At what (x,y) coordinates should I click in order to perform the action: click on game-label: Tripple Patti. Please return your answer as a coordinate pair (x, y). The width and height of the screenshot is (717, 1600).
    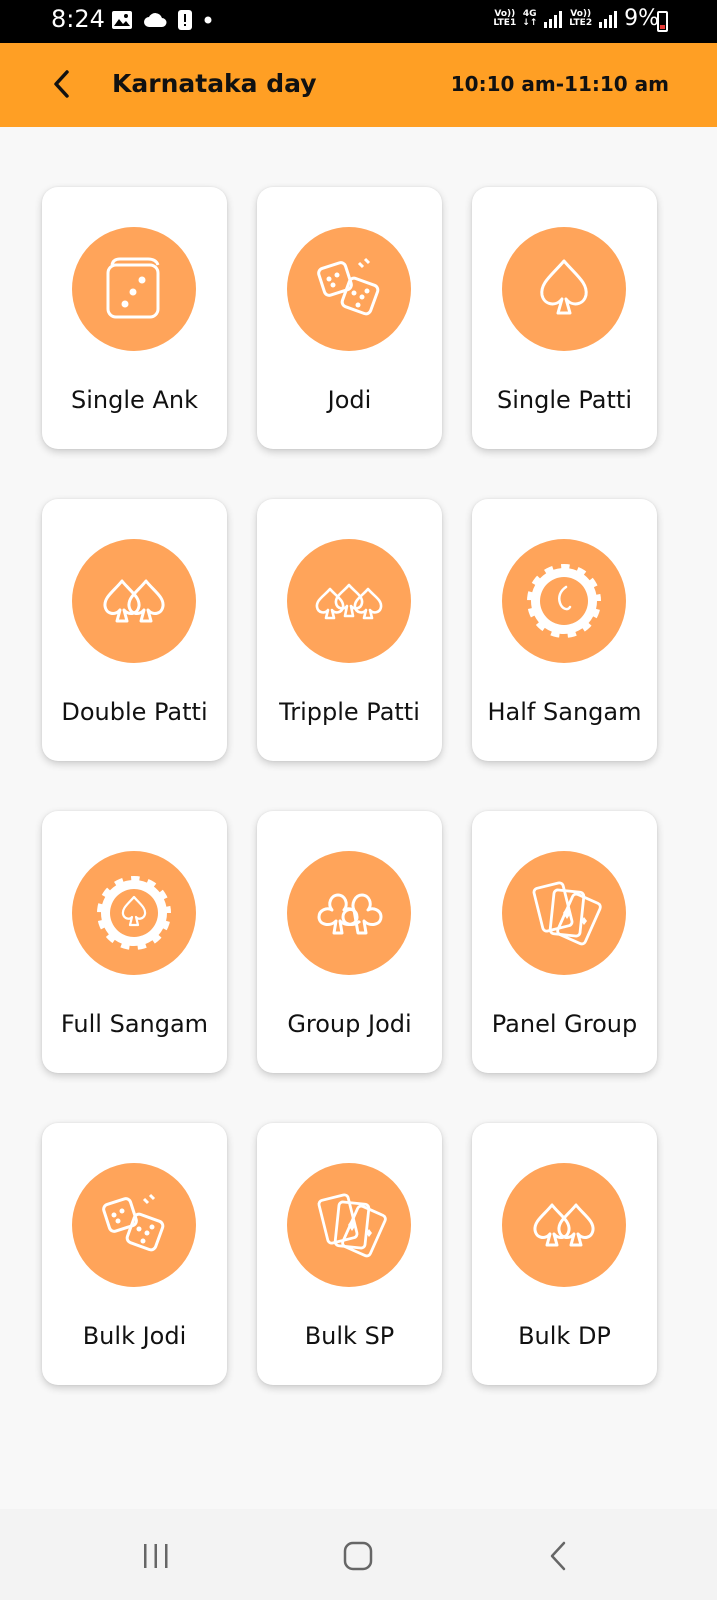
    Looking at the image, I should click on (349, 712).